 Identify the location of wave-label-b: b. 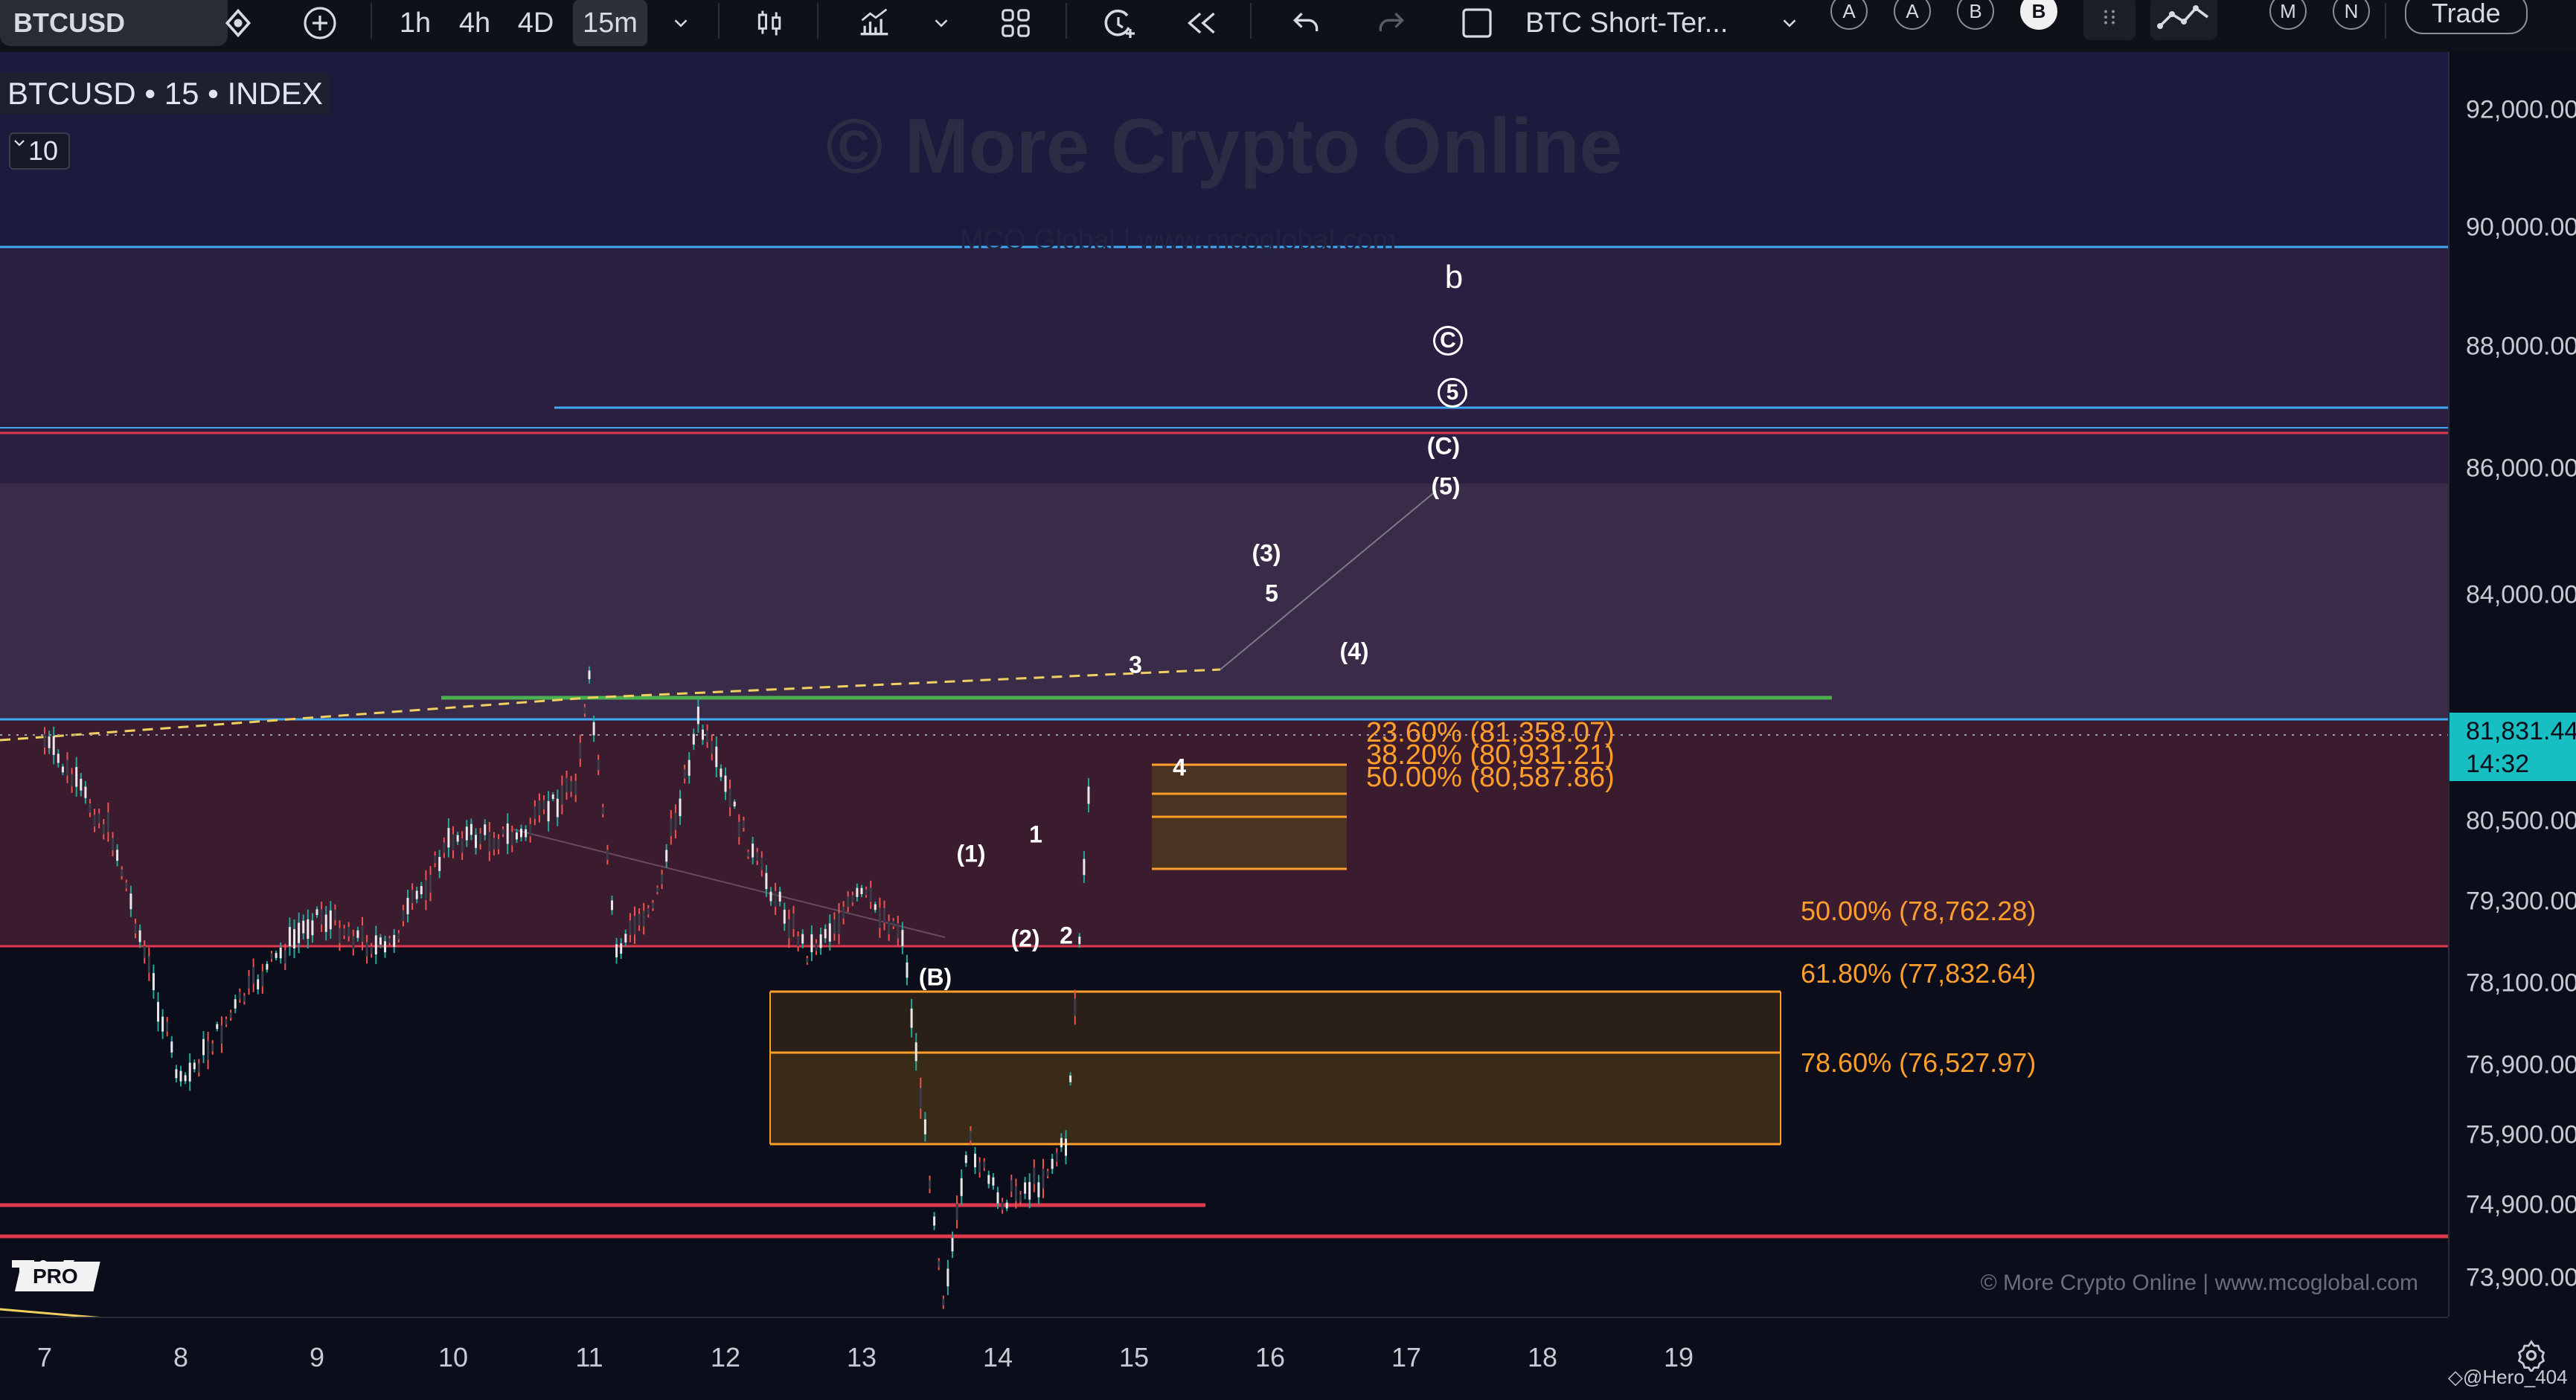
(1454, 277).